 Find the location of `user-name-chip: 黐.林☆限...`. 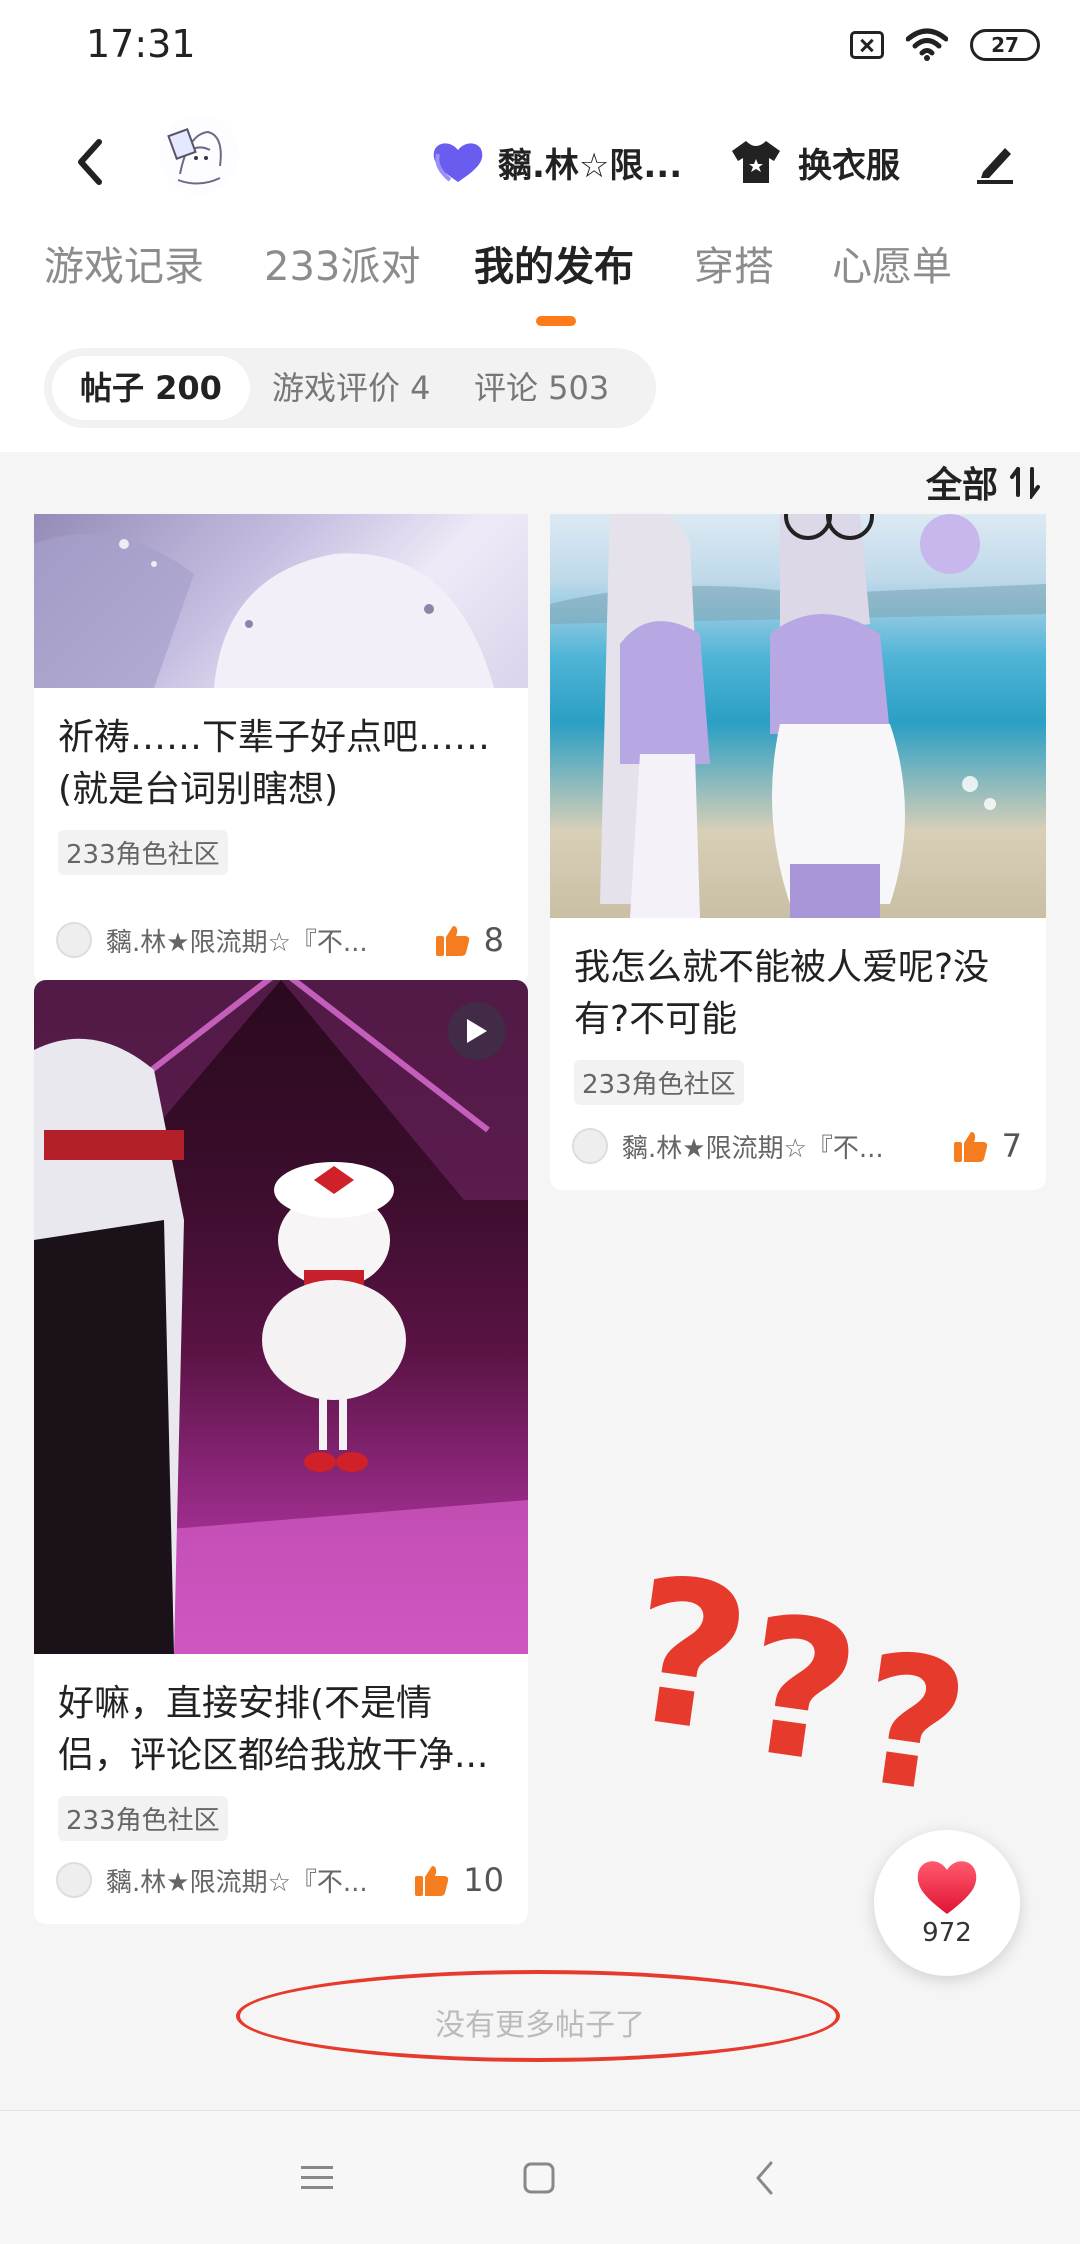

user-name-chip: 黐.林☆限... is located at coordinates (556, 162).